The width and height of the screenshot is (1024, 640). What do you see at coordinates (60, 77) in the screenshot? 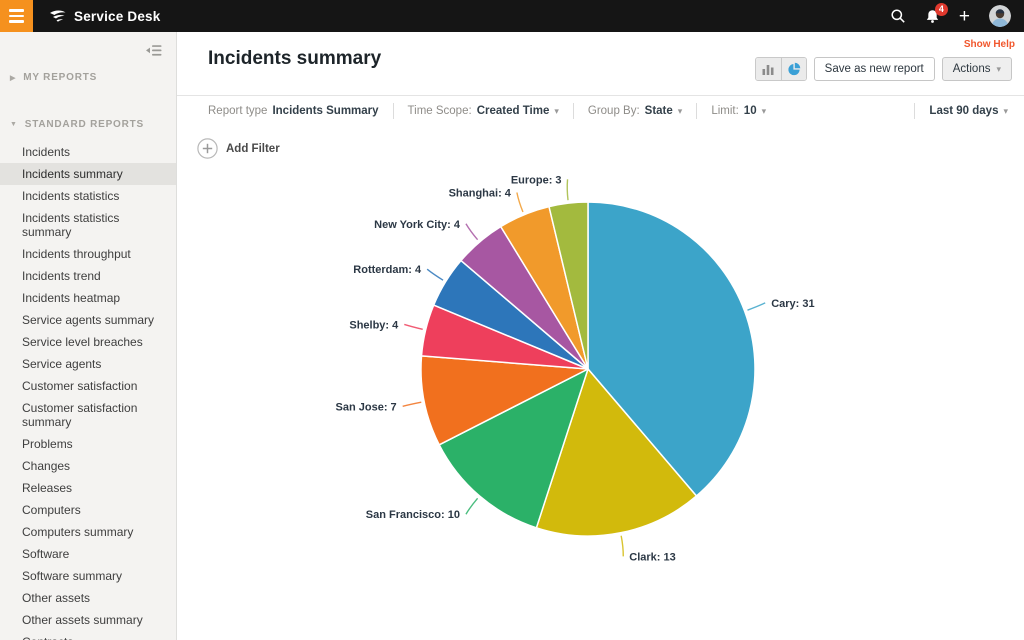
I see `section-label: MY REPORTS` at bounding box center [60, 77].